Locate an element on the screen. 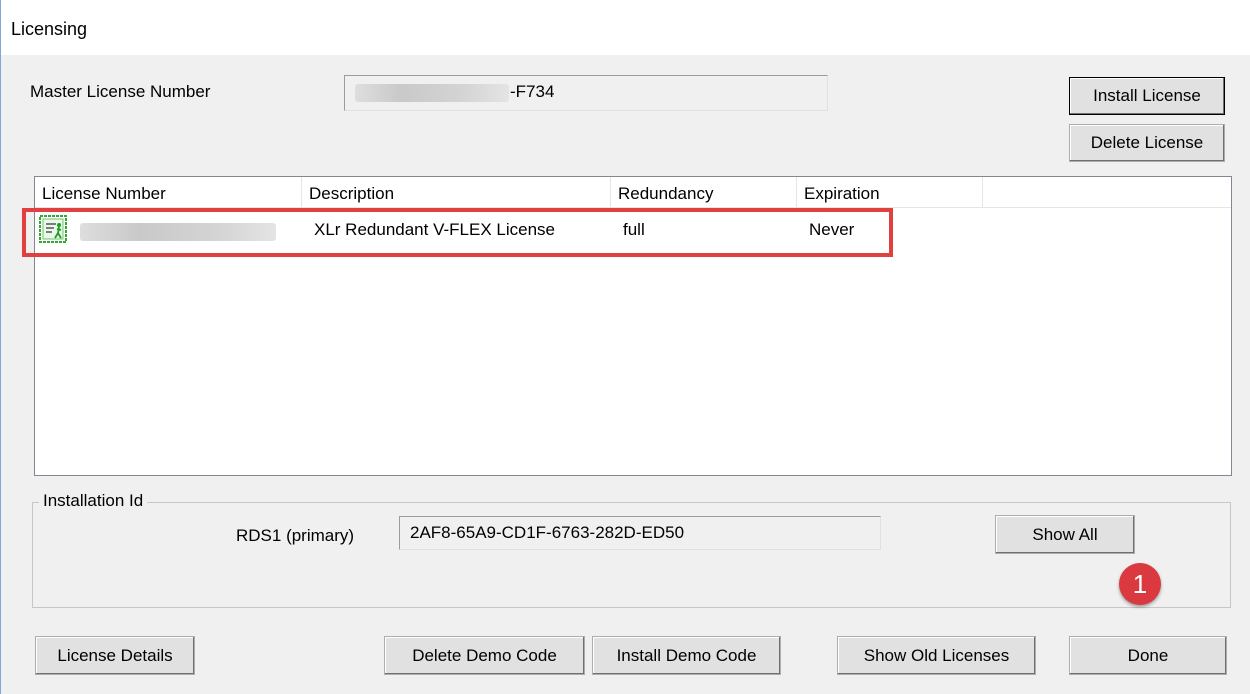  install-license-button: Install License is located at coordinates (1147, 96).